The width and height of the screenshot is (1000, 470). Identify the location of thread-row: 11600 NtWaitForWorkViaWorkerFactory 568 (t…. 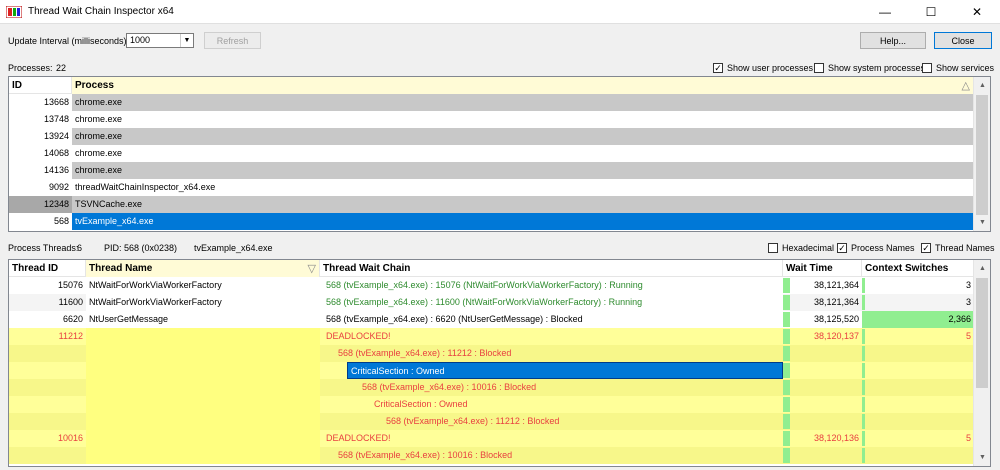
(491, 302).